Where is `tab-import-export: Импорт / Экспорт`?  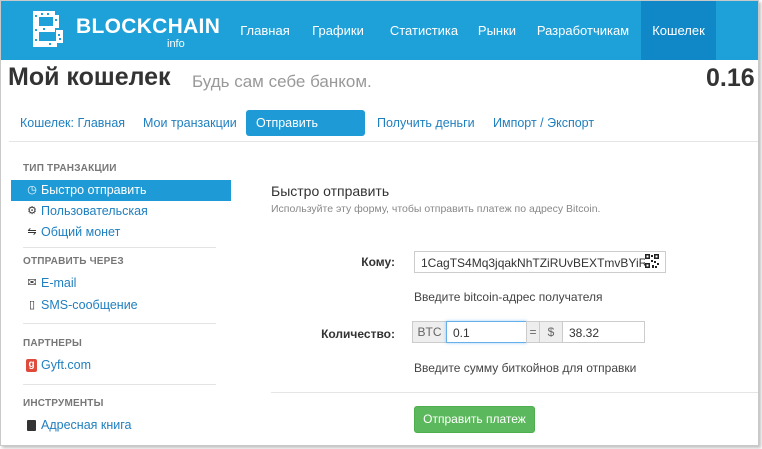 tab-import-export: Импорт / Экспорт is located at coordinates (543, 123).